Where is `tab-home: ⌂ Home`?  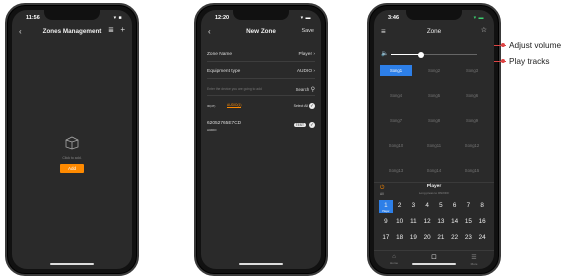 tab-home: ⌂ Home is located at coordinates (394, 260).